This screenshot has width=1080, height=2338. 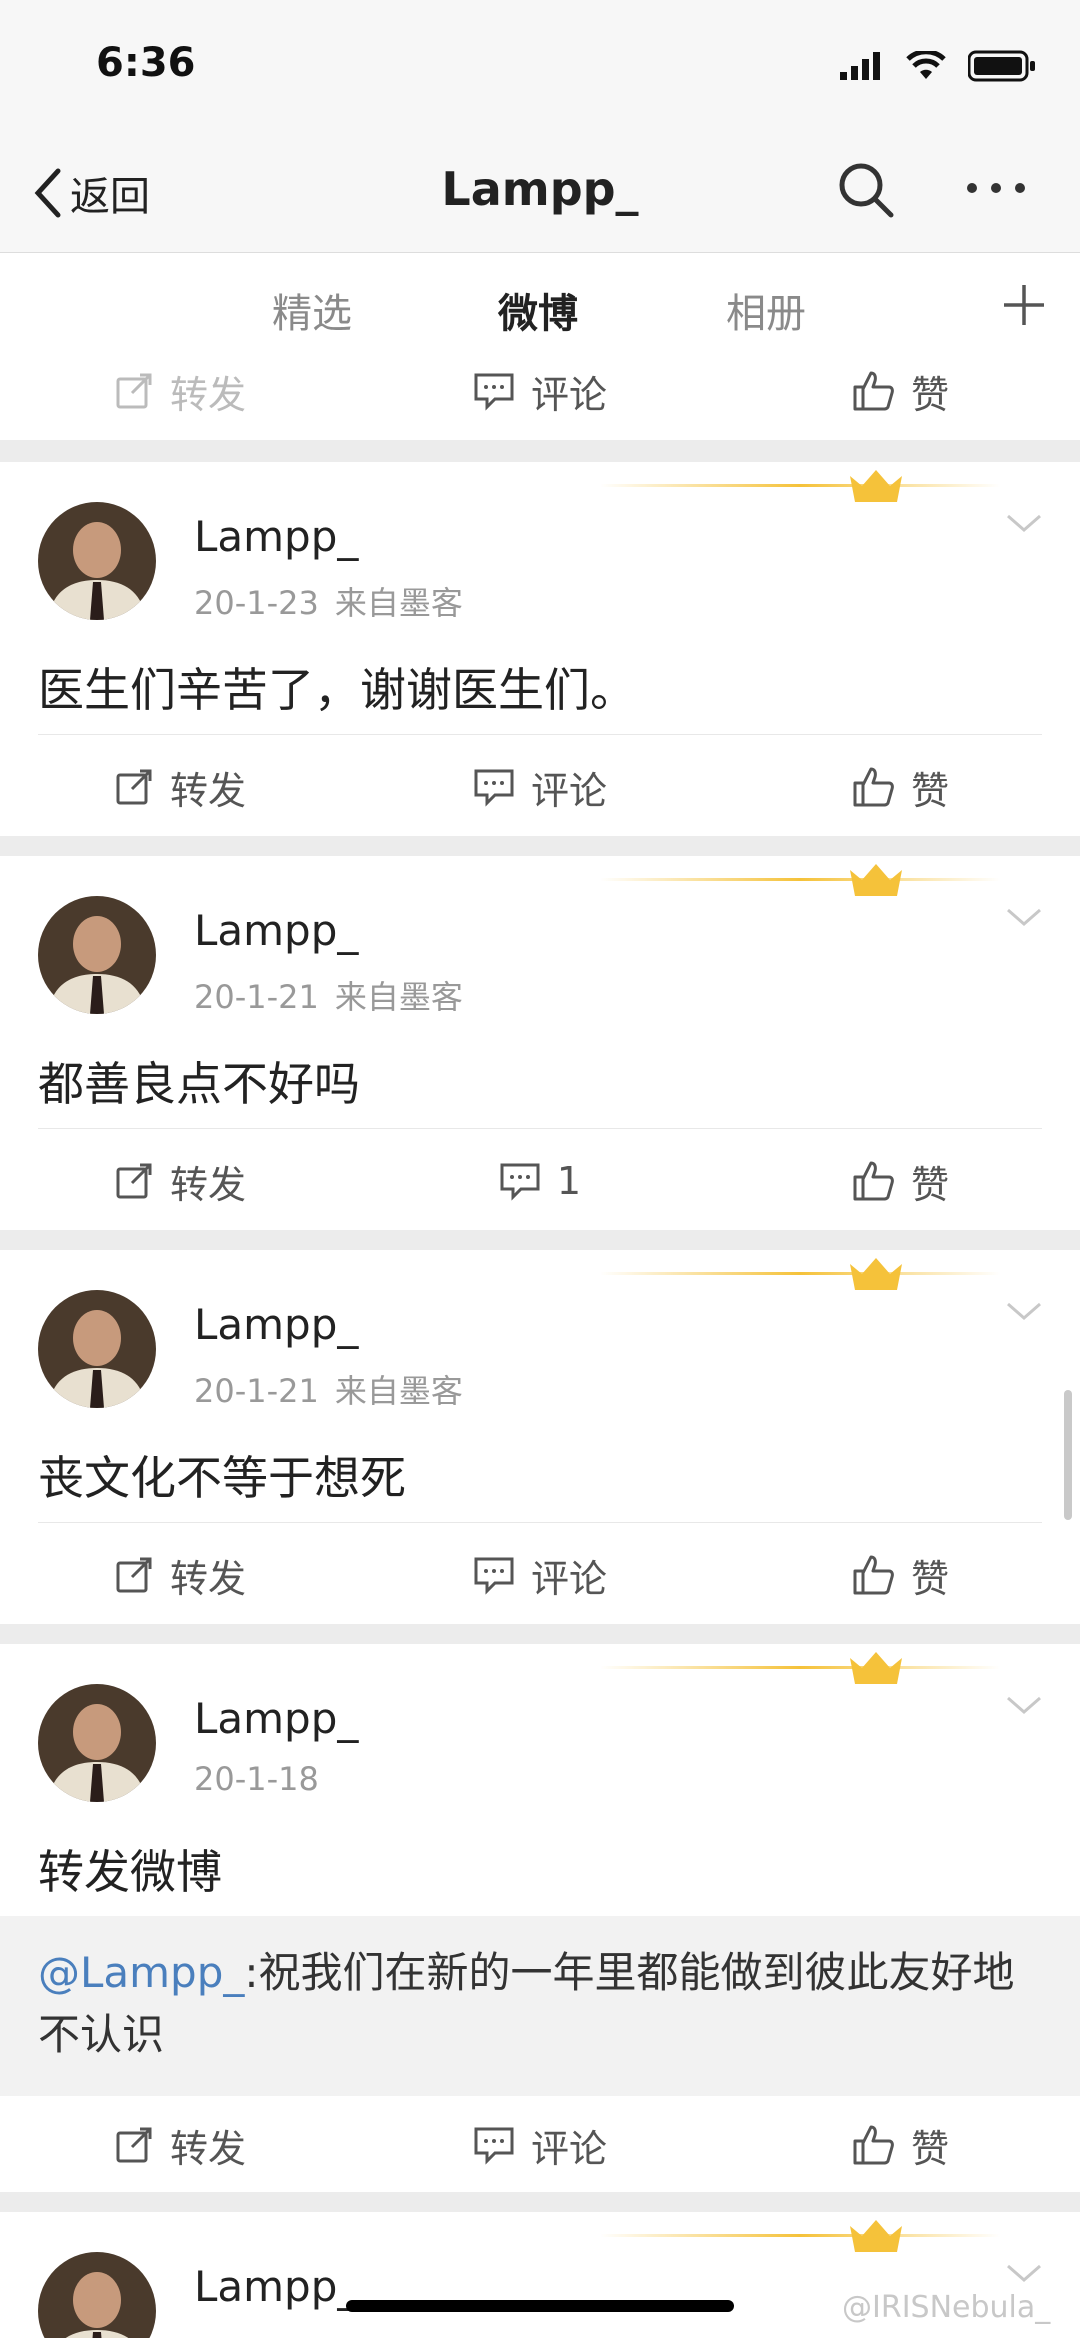 I want to click on post-text: 丧文化不等于想死, so click(x=222, y=1478).